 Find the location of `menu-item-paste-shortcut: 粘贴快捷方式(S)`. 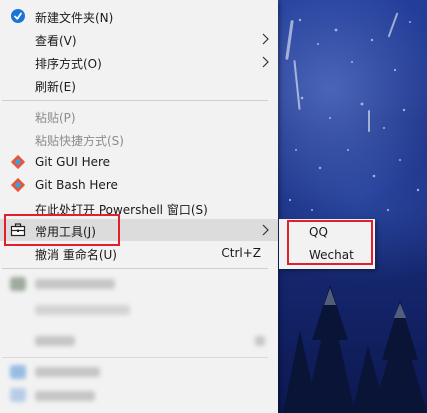

menu-item-paste-shortcut: 粘贴快捷方式(S) is located at coordinates (139, 139).